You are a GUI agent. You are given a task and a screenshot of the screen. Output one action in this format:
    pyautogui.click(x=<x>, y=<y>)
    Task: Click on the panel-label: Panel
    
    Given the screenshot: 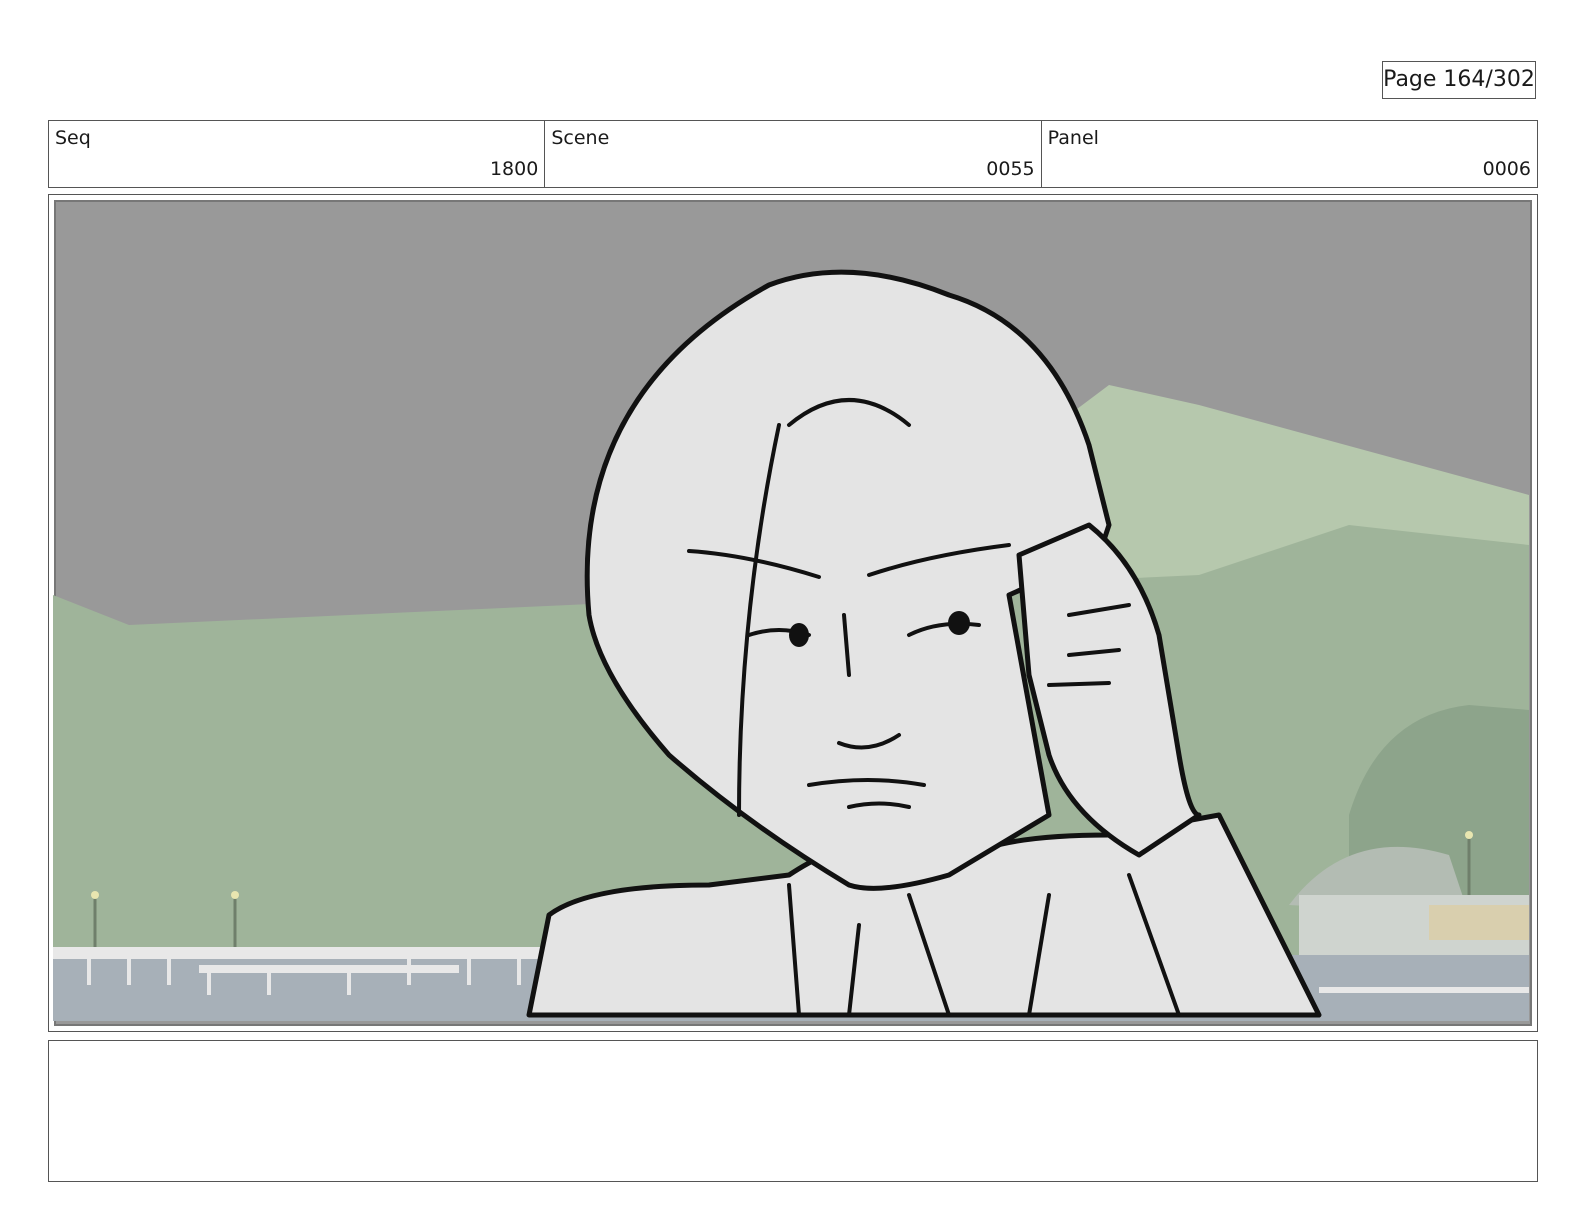 What is the action you would take?
    pyautogui.click(x=1073, y=138)
    